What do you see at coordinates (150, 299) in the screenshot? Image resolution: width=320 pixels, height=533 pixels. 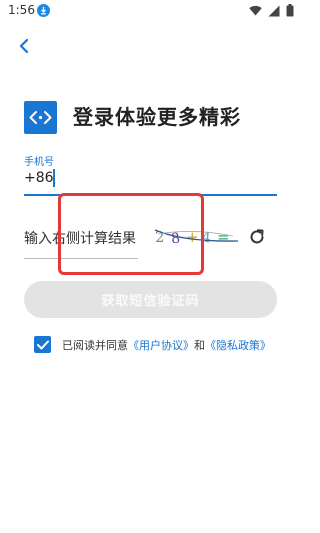 I see `get-sms-code-button: 获取短信验证码` at bounding box center [150, 299].